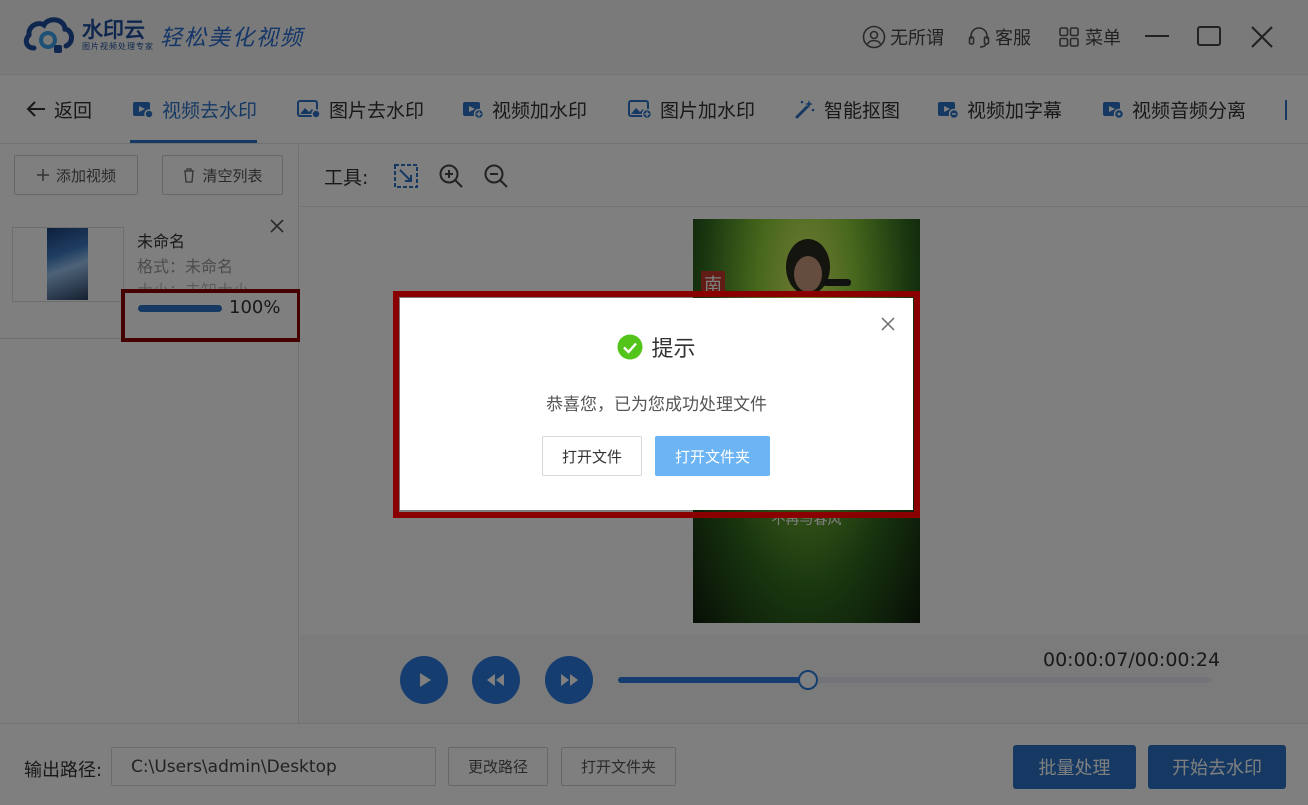  Describe the element at coordinates (630, 347) in the screenshot. I see `success-check-icon` at that location.